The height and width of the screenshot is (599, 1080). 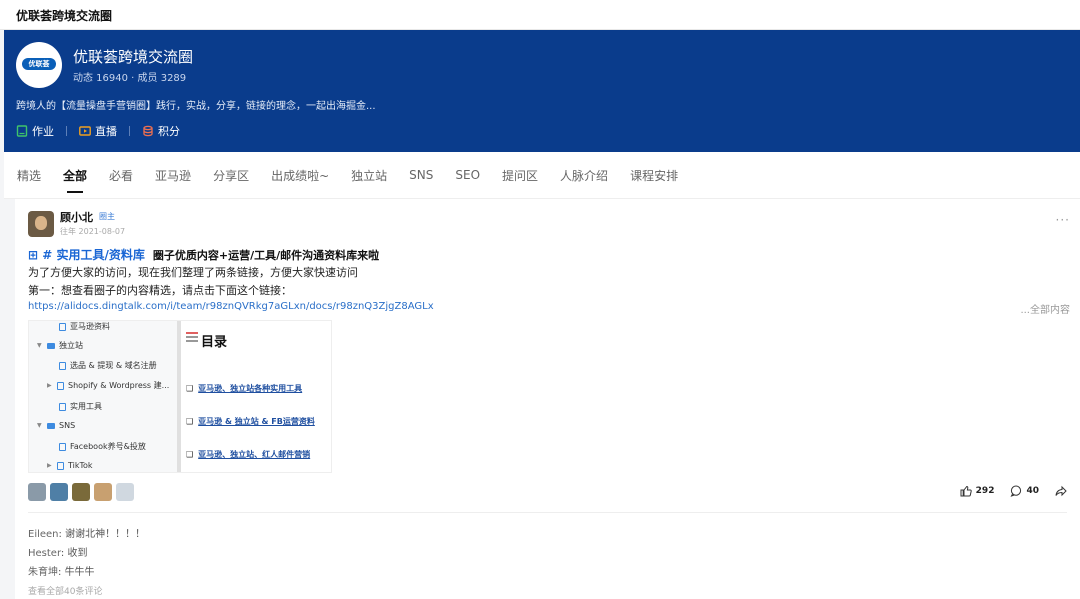 What do you see at coordinates (985, 491) in the screenshot?
I see `like-count: 292` at bounding box center [985, 491].